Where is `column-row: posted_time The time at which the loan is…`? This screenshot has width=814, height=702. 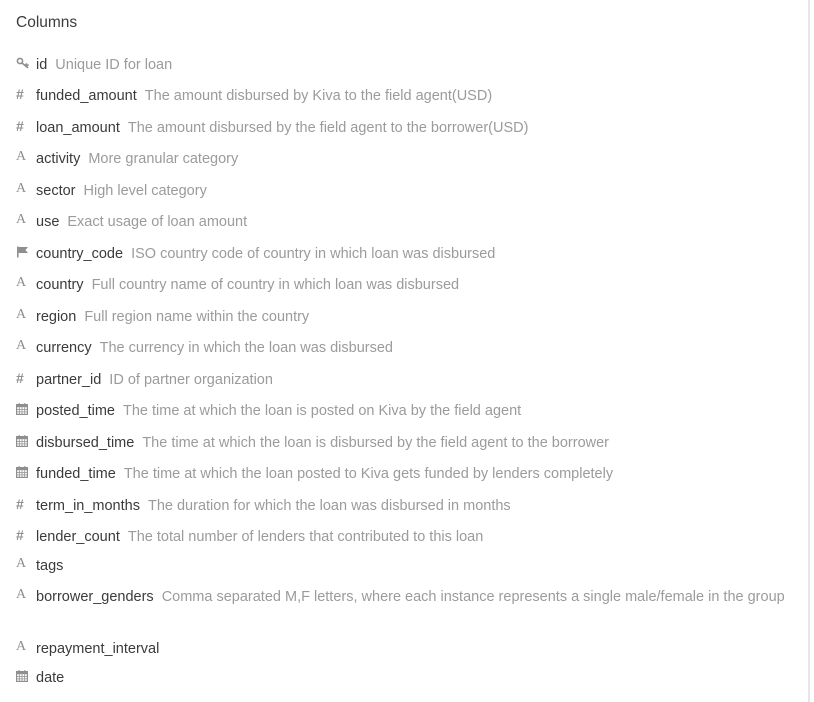
column-row: posted_time The time at which the loan is… is located at coordinates (401, 411).